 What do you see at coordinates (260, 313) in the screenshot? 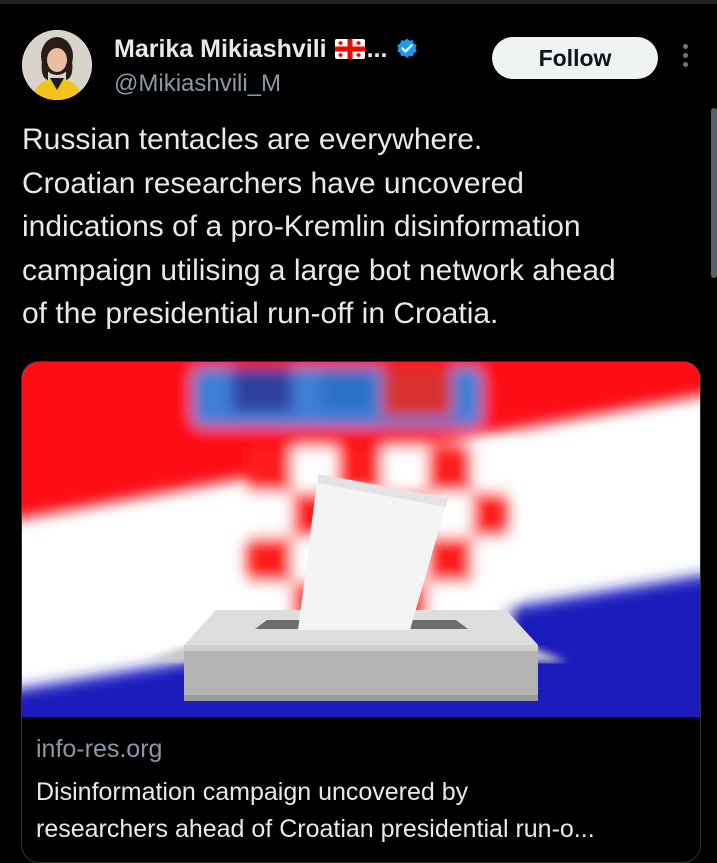
I see `tweet-text-line: of the presidential run-off in Croatia.` at bounding box center [260, 313].